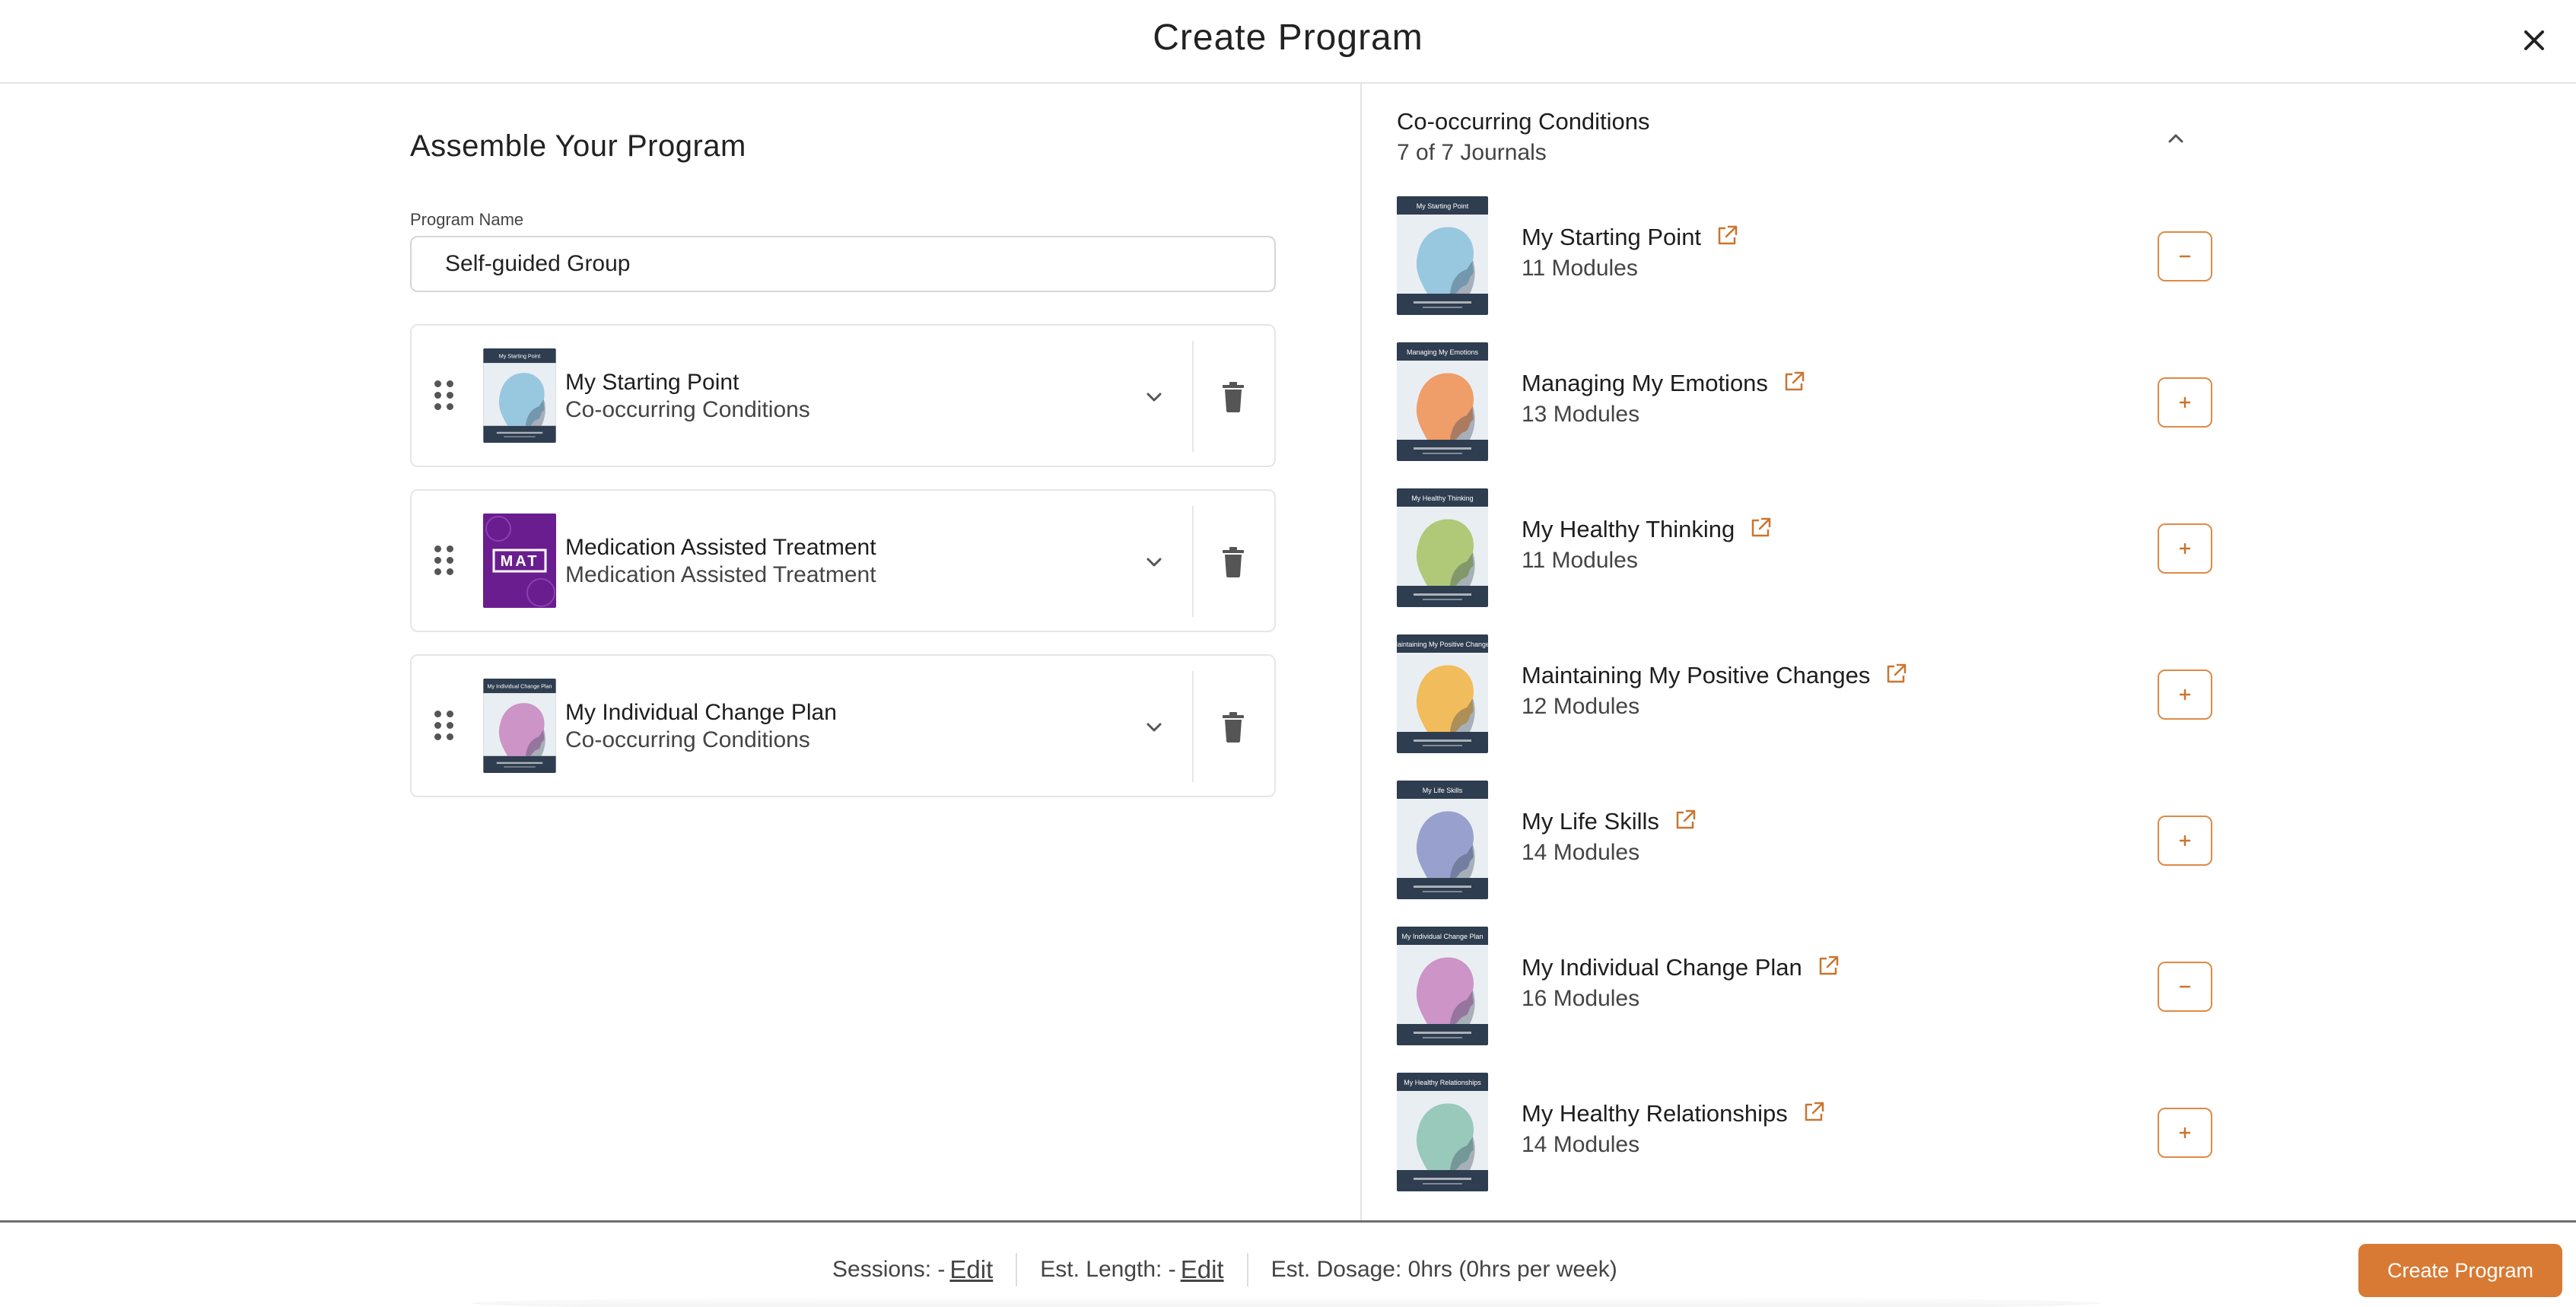 The image size is (2576, 1307). I want to click on svg-text: Managing My Emotions, so click(1443, 352).